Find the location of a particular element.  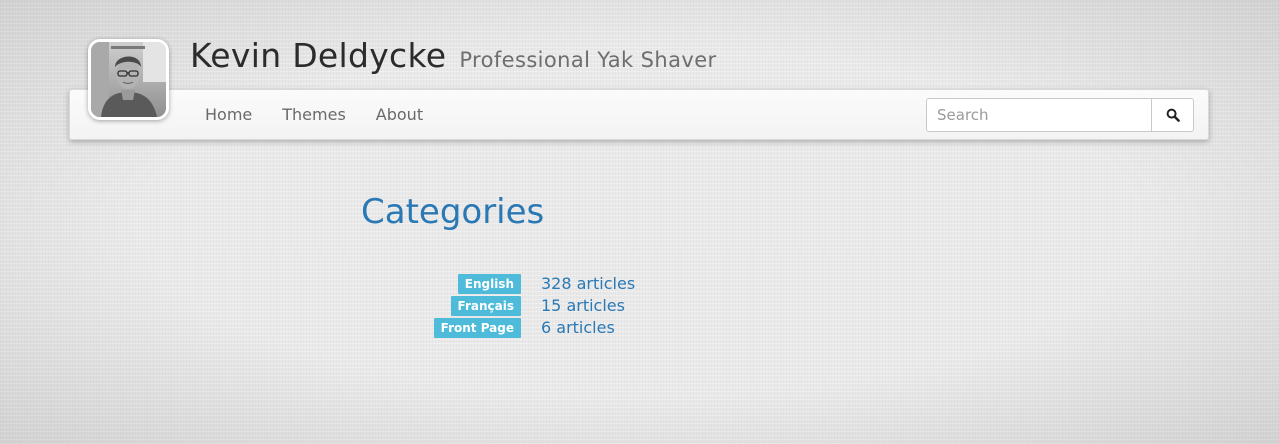

nav-themes-link: Themes is located at coordinates (314, 114).